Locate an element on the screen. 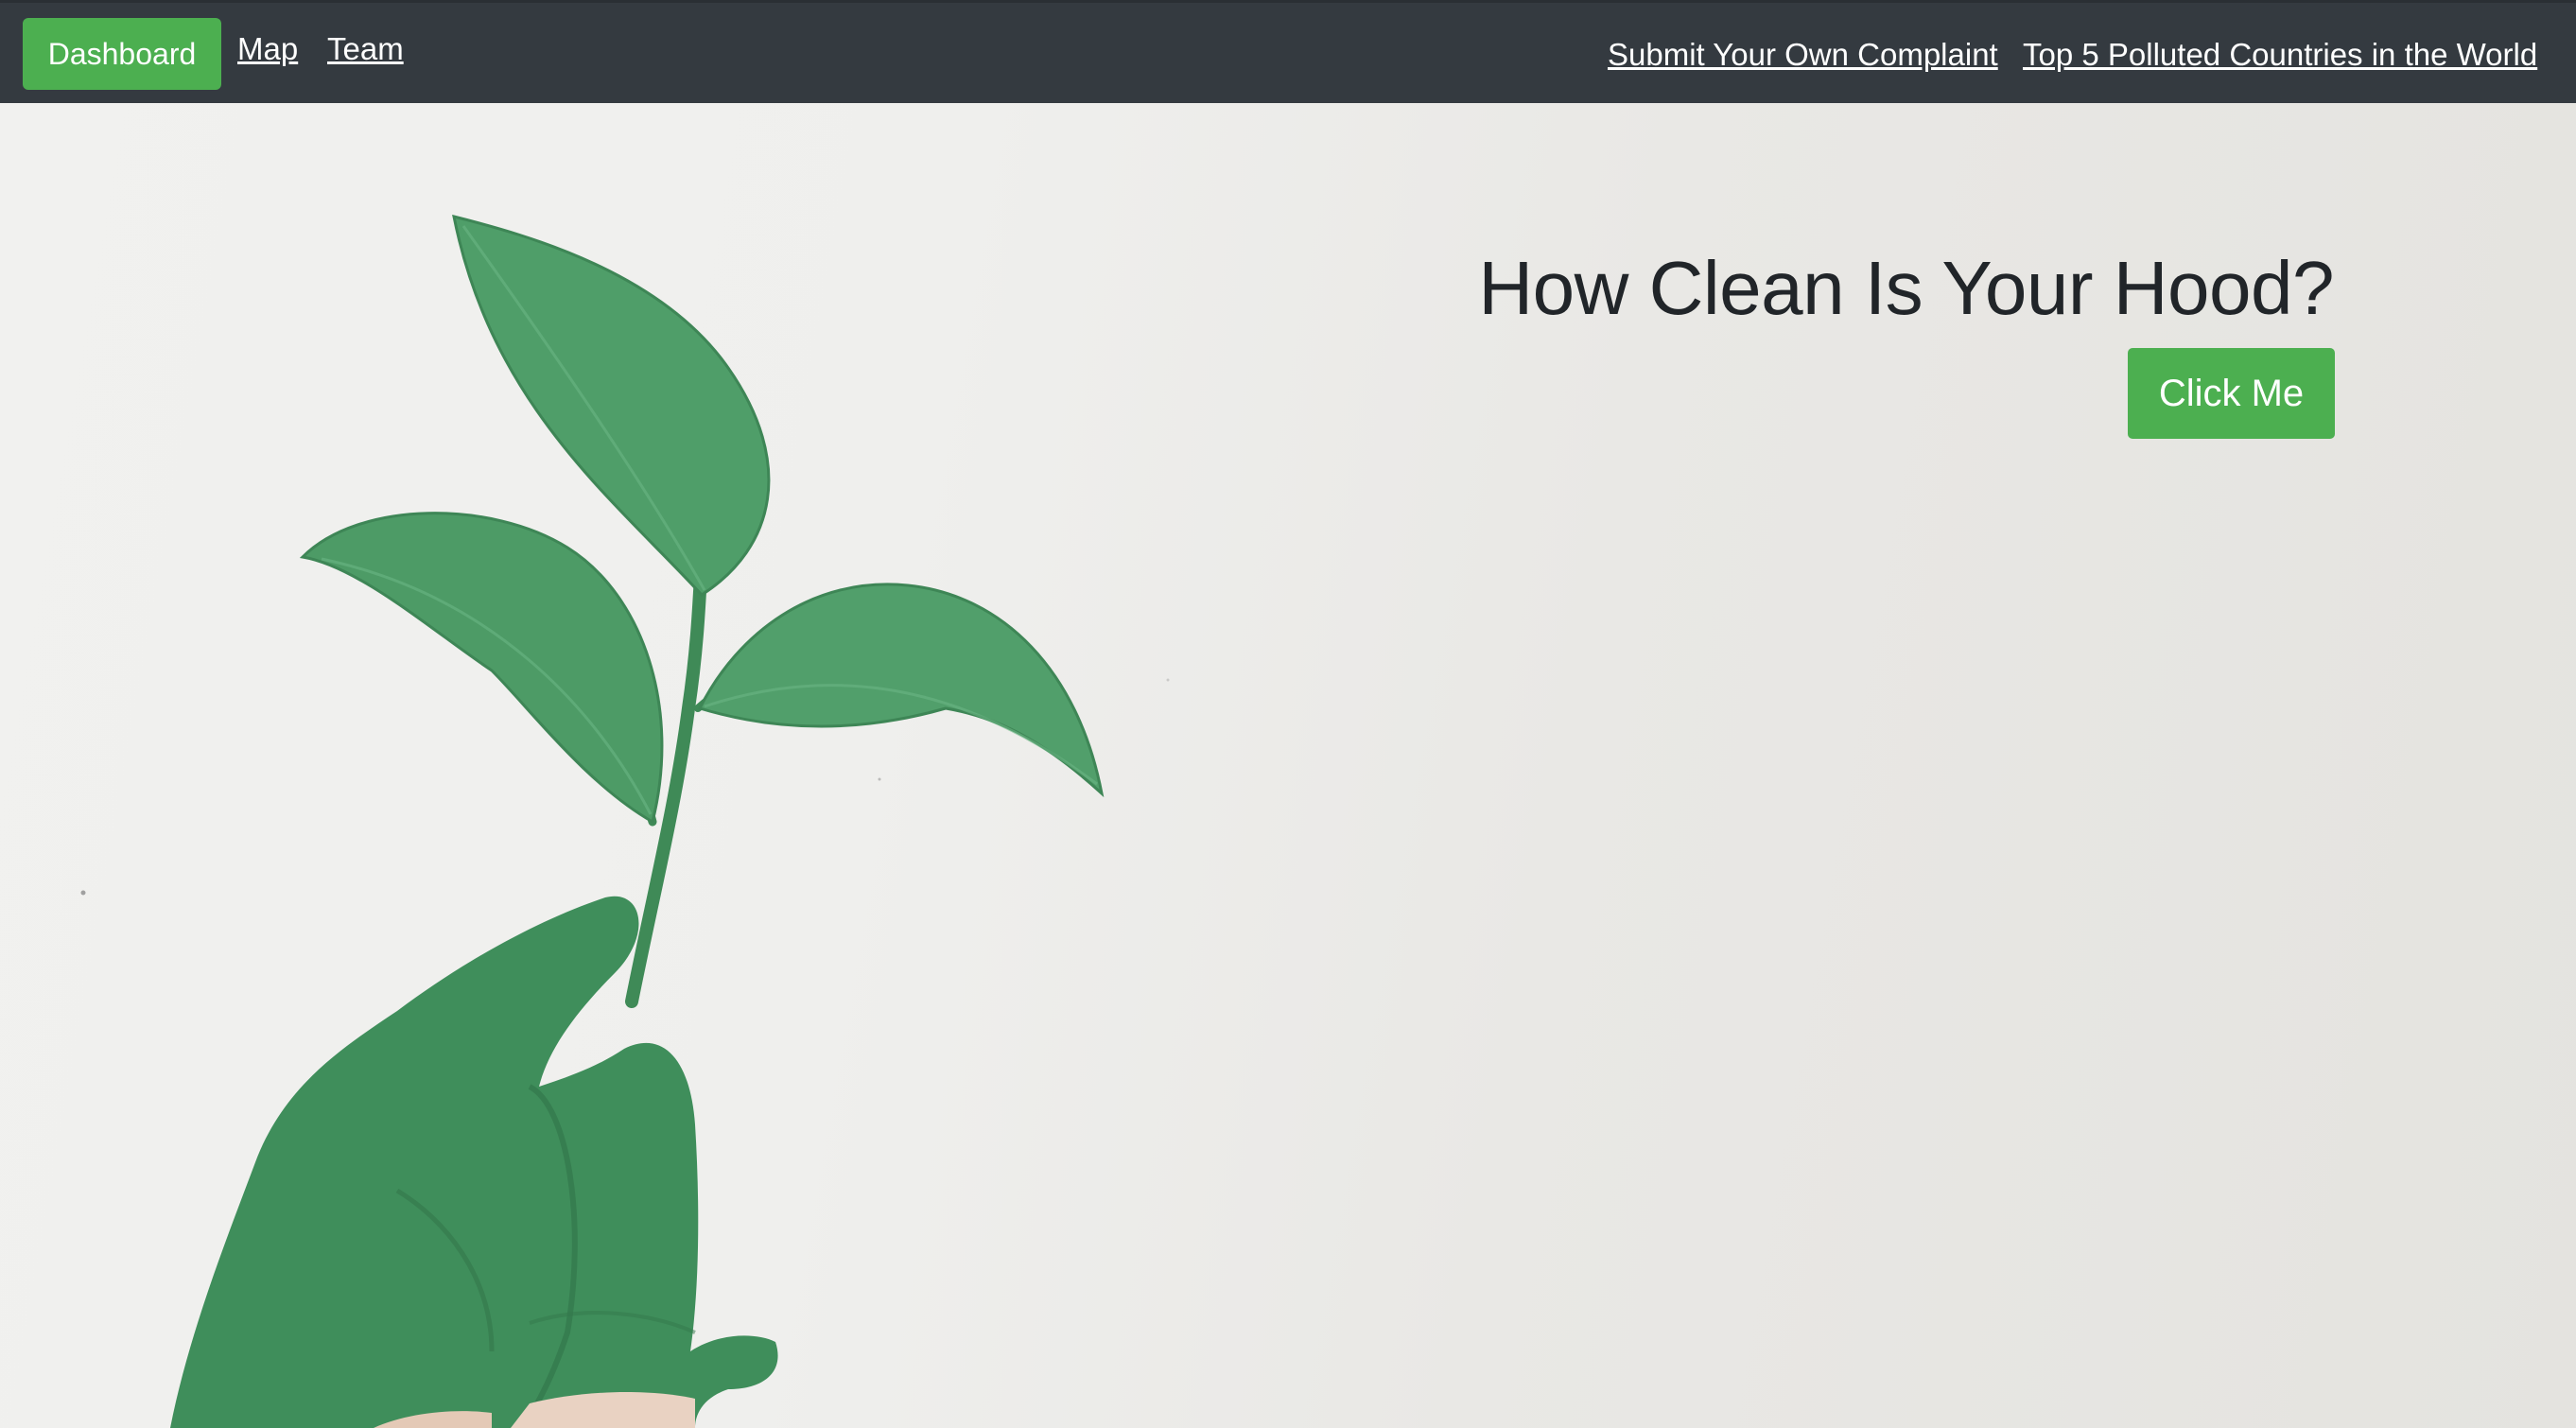 The width and height of the screenshot is (2576, 1428). nav-link-top-polluted-countries: Top 5 Polluted Countries in the World is located at coordinates (2280, 55).